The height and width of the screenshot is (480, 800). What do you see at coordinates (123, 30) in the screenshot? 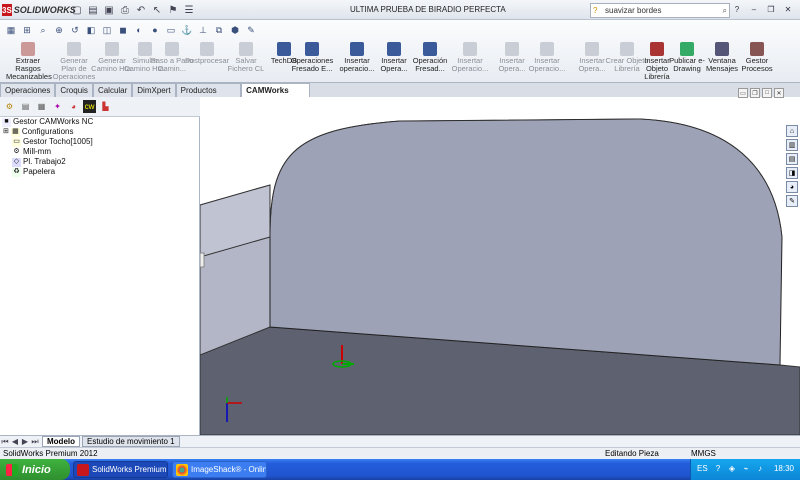
I see `display-style-icon: ◼` at bounding box center [123, 30].